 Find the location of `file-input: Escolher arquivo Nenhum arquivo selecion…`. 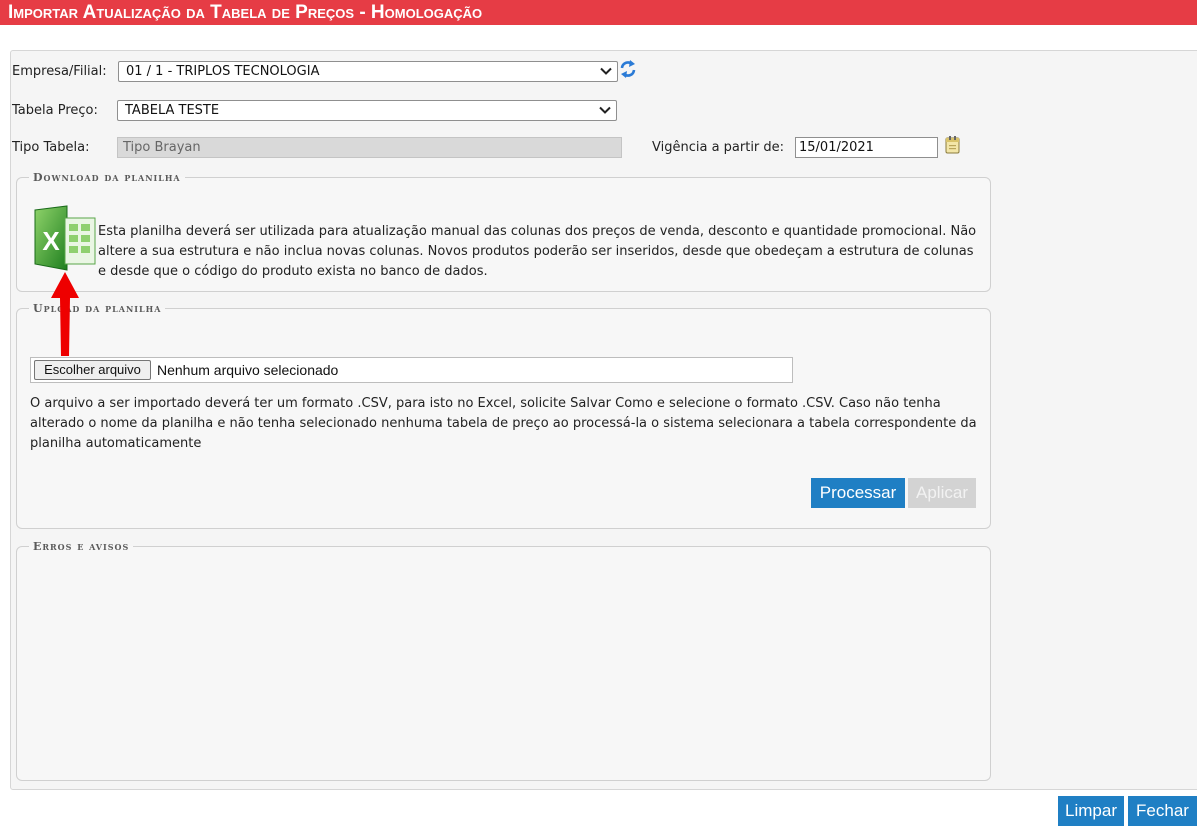

file-input: Escolher arquivo Nenhum arquivo selecion… is located at coordinates (411, 370).